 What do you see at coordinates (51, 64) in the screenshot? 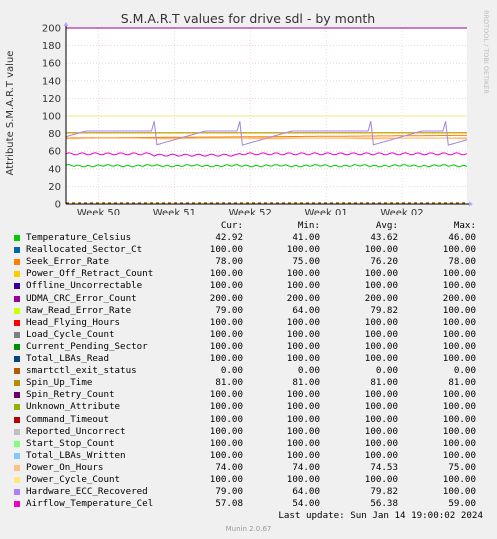
I see `y-tick-label: 160` at bounding box center [51, 64].